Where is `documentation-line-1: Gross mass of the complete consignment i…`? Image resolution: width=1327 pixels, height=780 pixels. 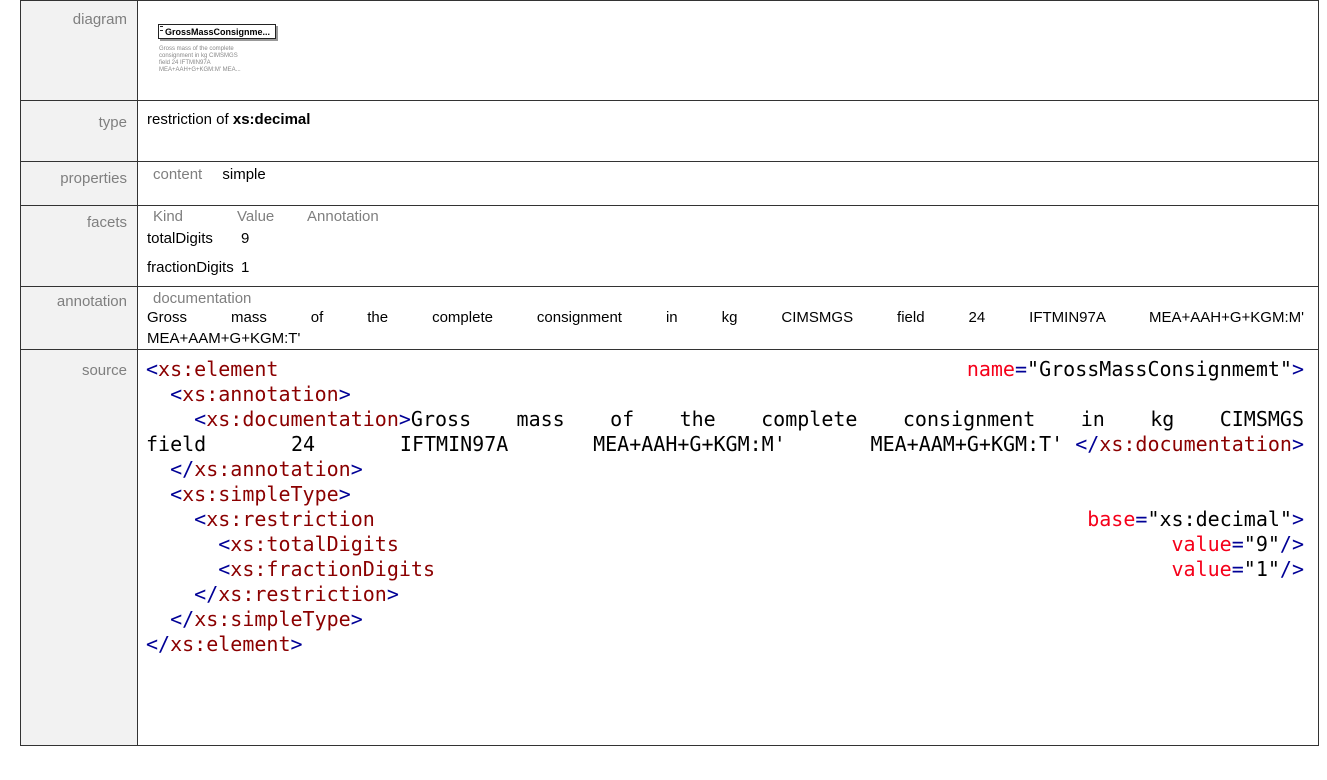
documentation-line-1: Gross mass of the complete consignment i… is located at coordinates (725, 317).